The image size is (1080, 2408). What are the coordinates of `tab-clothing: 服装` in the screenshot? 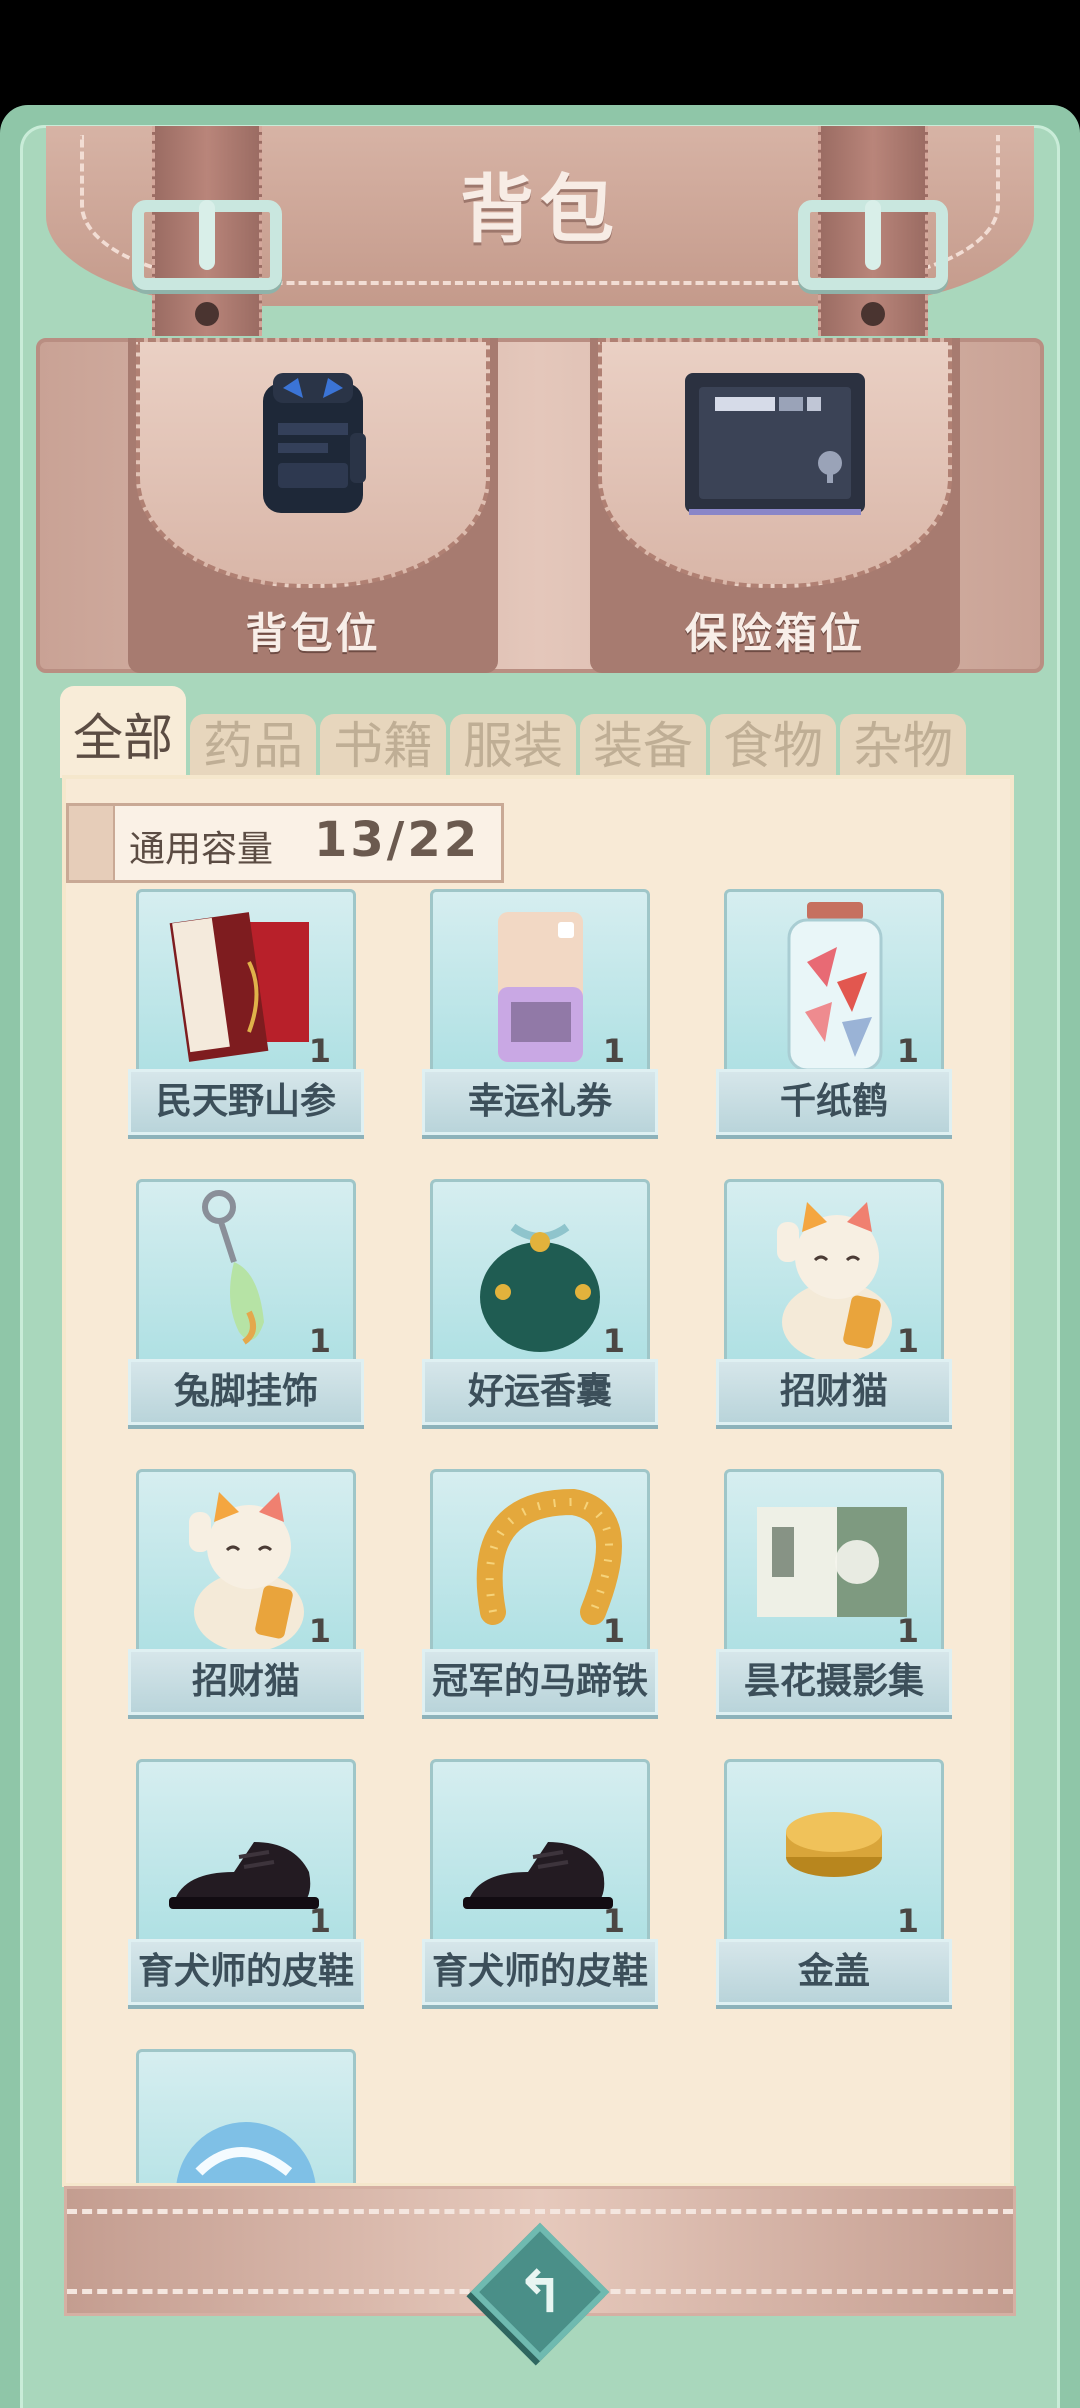 It's located at (513, 746).